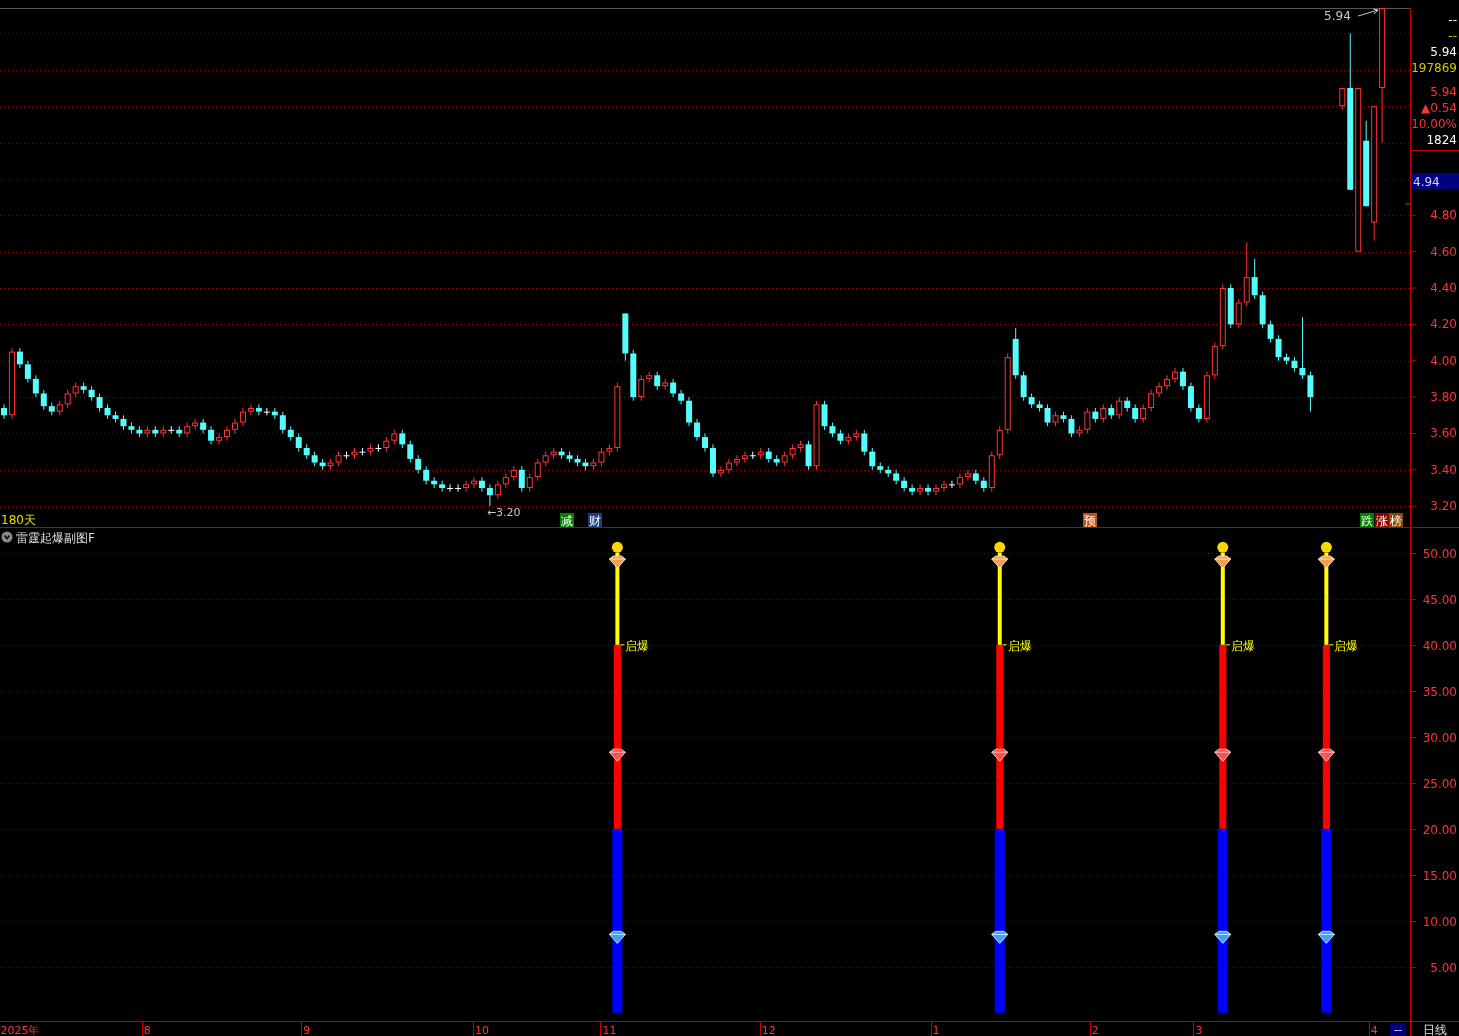 The height and width of the screenshot is (1036, 1459). What do you see at coordinates (147, 1029) in the screenshot?
I see `date-label: 8` at bounding box center [147, 1029].